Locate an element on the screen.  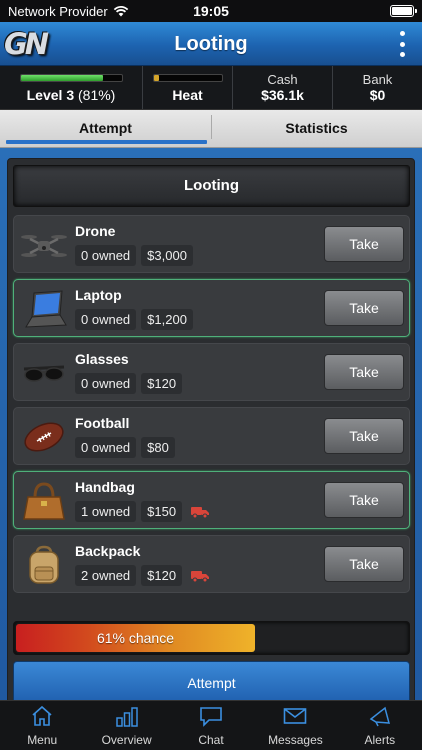
bottom-navigation: Menu Overview Chat Messages Alerts is located at coordinates (211, 725).